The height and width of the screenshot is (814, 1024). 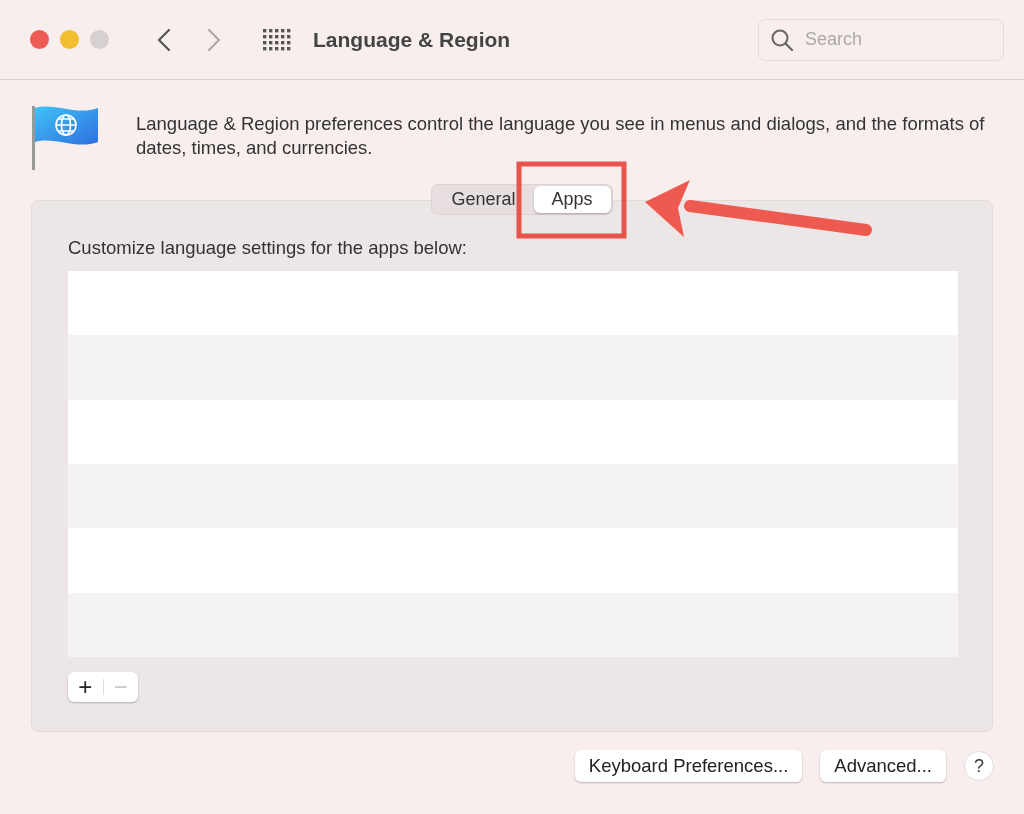 What do you see at coordinates (483, 199) in the screenshot?
I see `tab: General` at bounding box center [483, 199].